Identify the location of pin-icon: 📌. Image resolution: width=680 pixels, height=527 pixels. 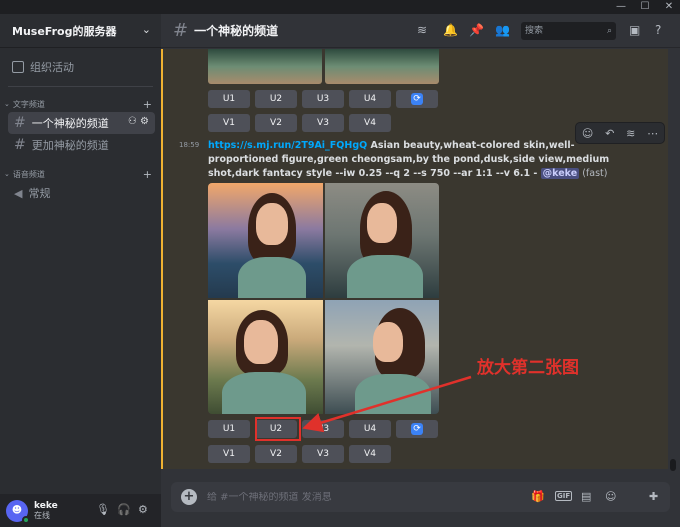
(476, 30).